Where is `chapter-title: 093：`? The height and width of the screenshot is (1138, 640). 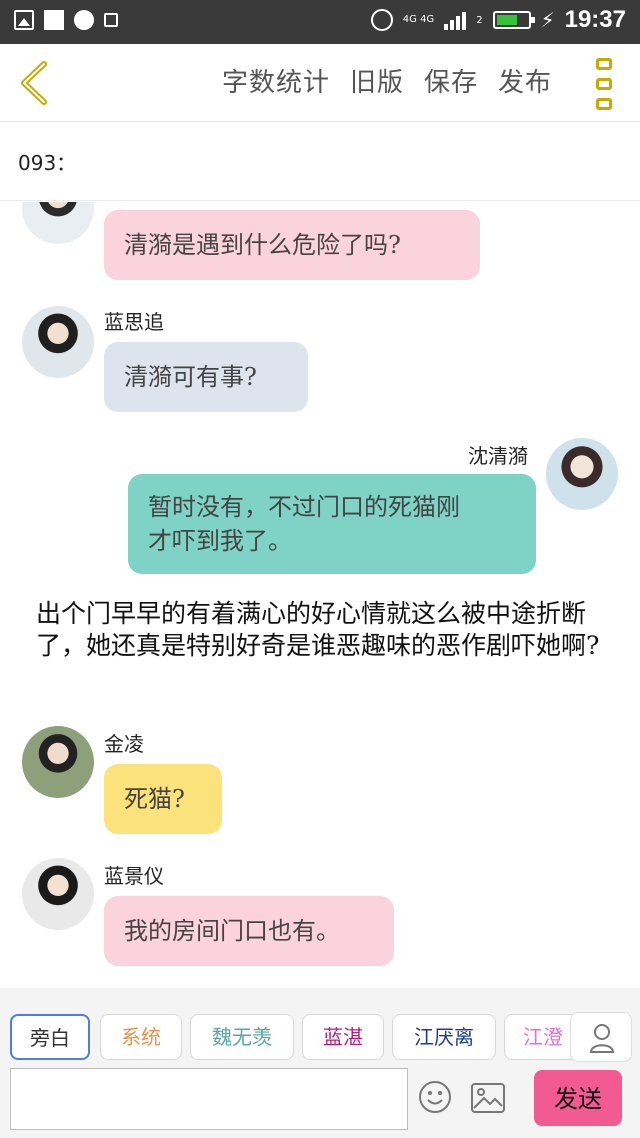 chapter-title: 093： is located at coordinates (320, 162).